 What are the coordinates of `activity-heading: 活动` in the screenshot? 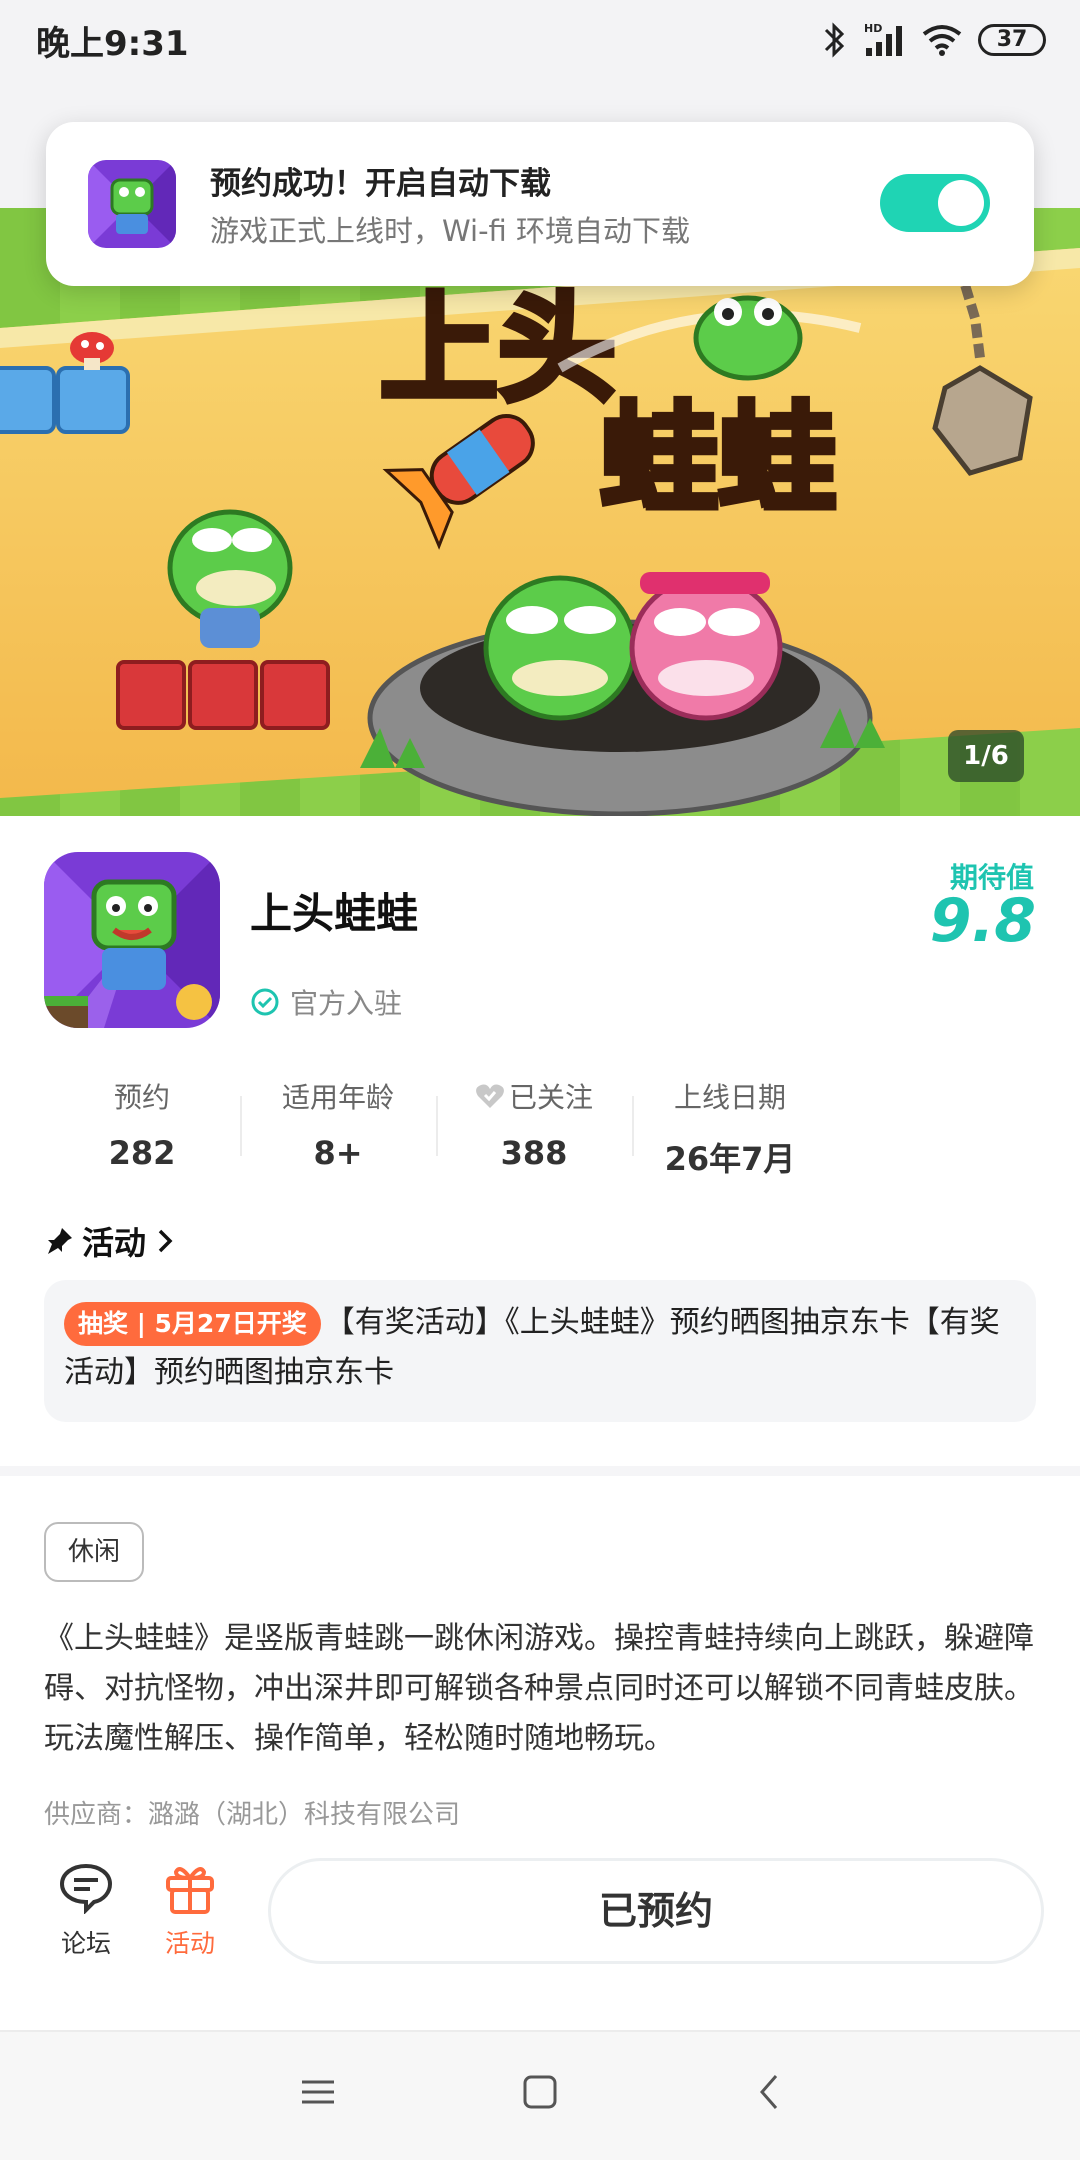 It's located at (114, 1243).